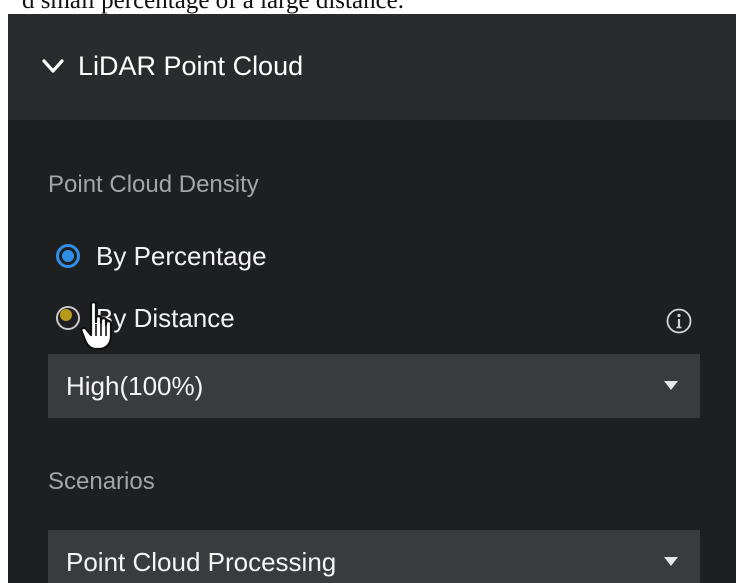 The image size is (736, 583). Describe the element at coordinates (96, 326) in the screenshot. I see `hand-pointer-cursor-icon` at that location.